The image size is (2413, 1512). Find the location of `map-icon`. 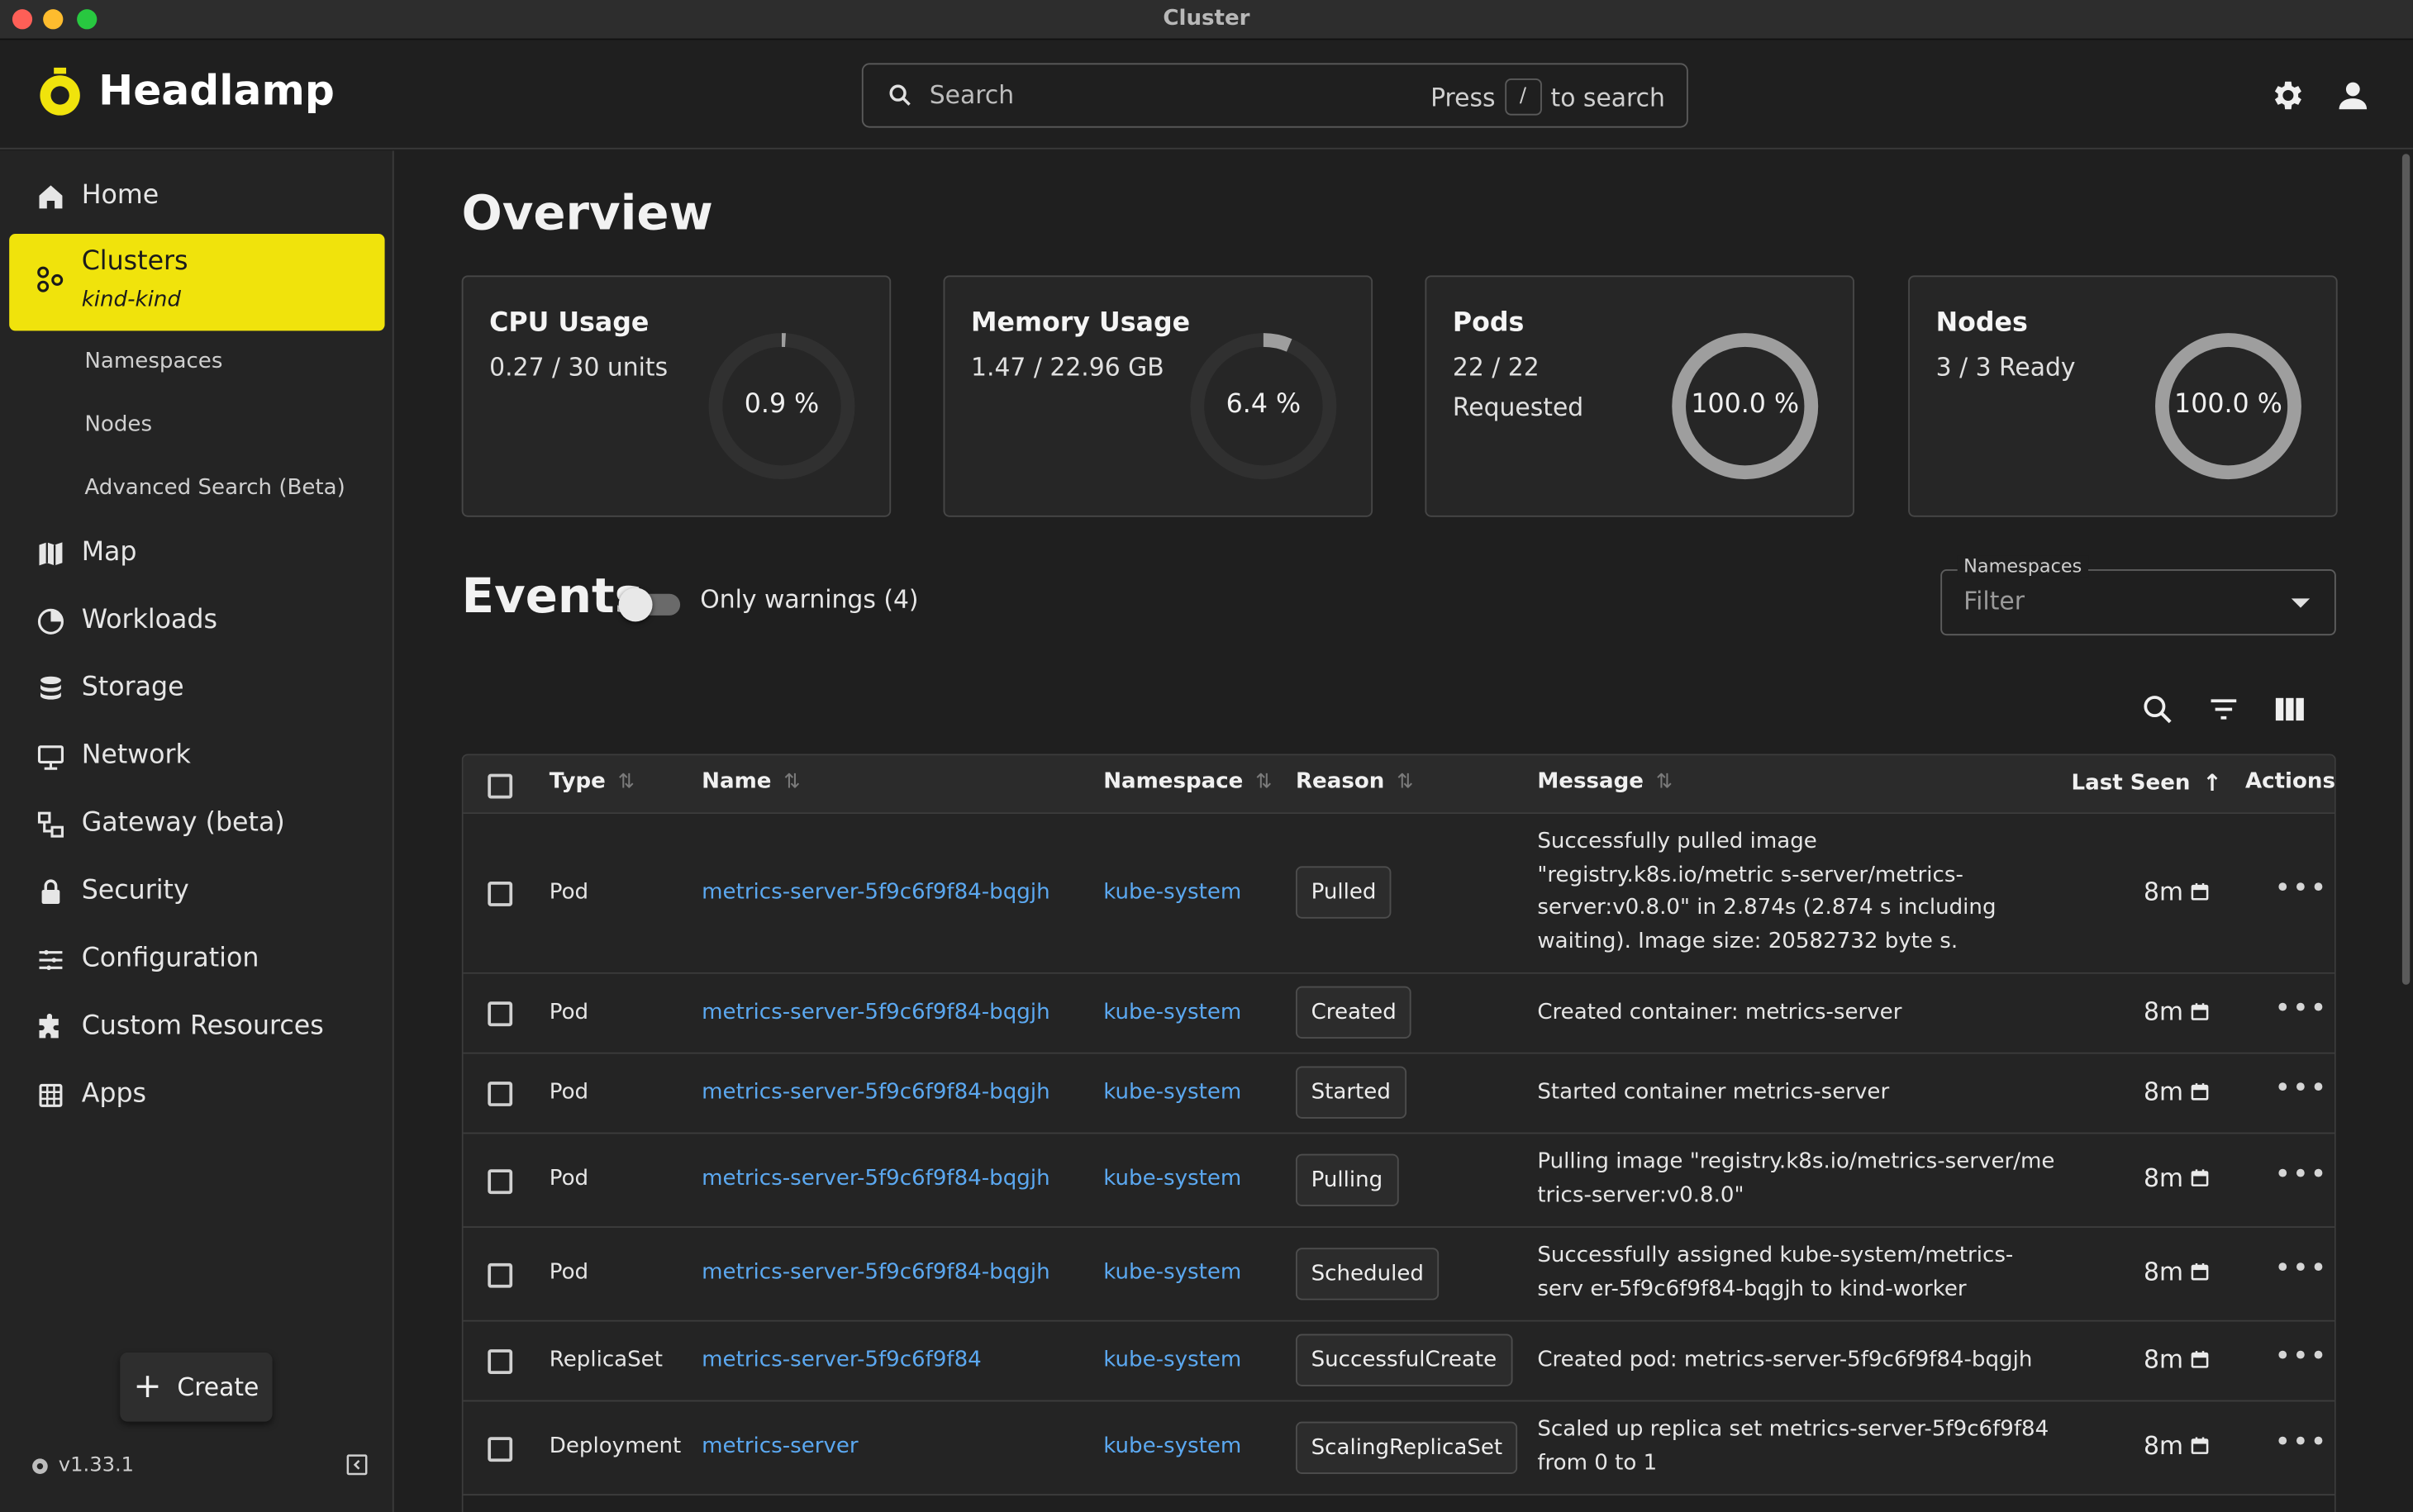

map-icon is located at coordinates (51, 554).